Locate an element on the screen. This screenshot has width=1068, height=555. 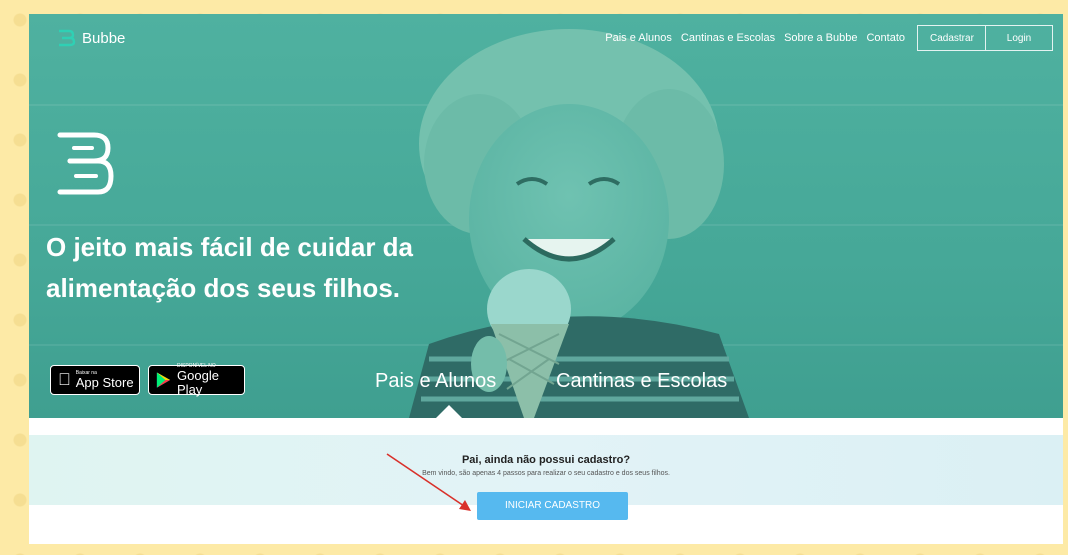
google-play-icon is located at coordinates (163, 380).